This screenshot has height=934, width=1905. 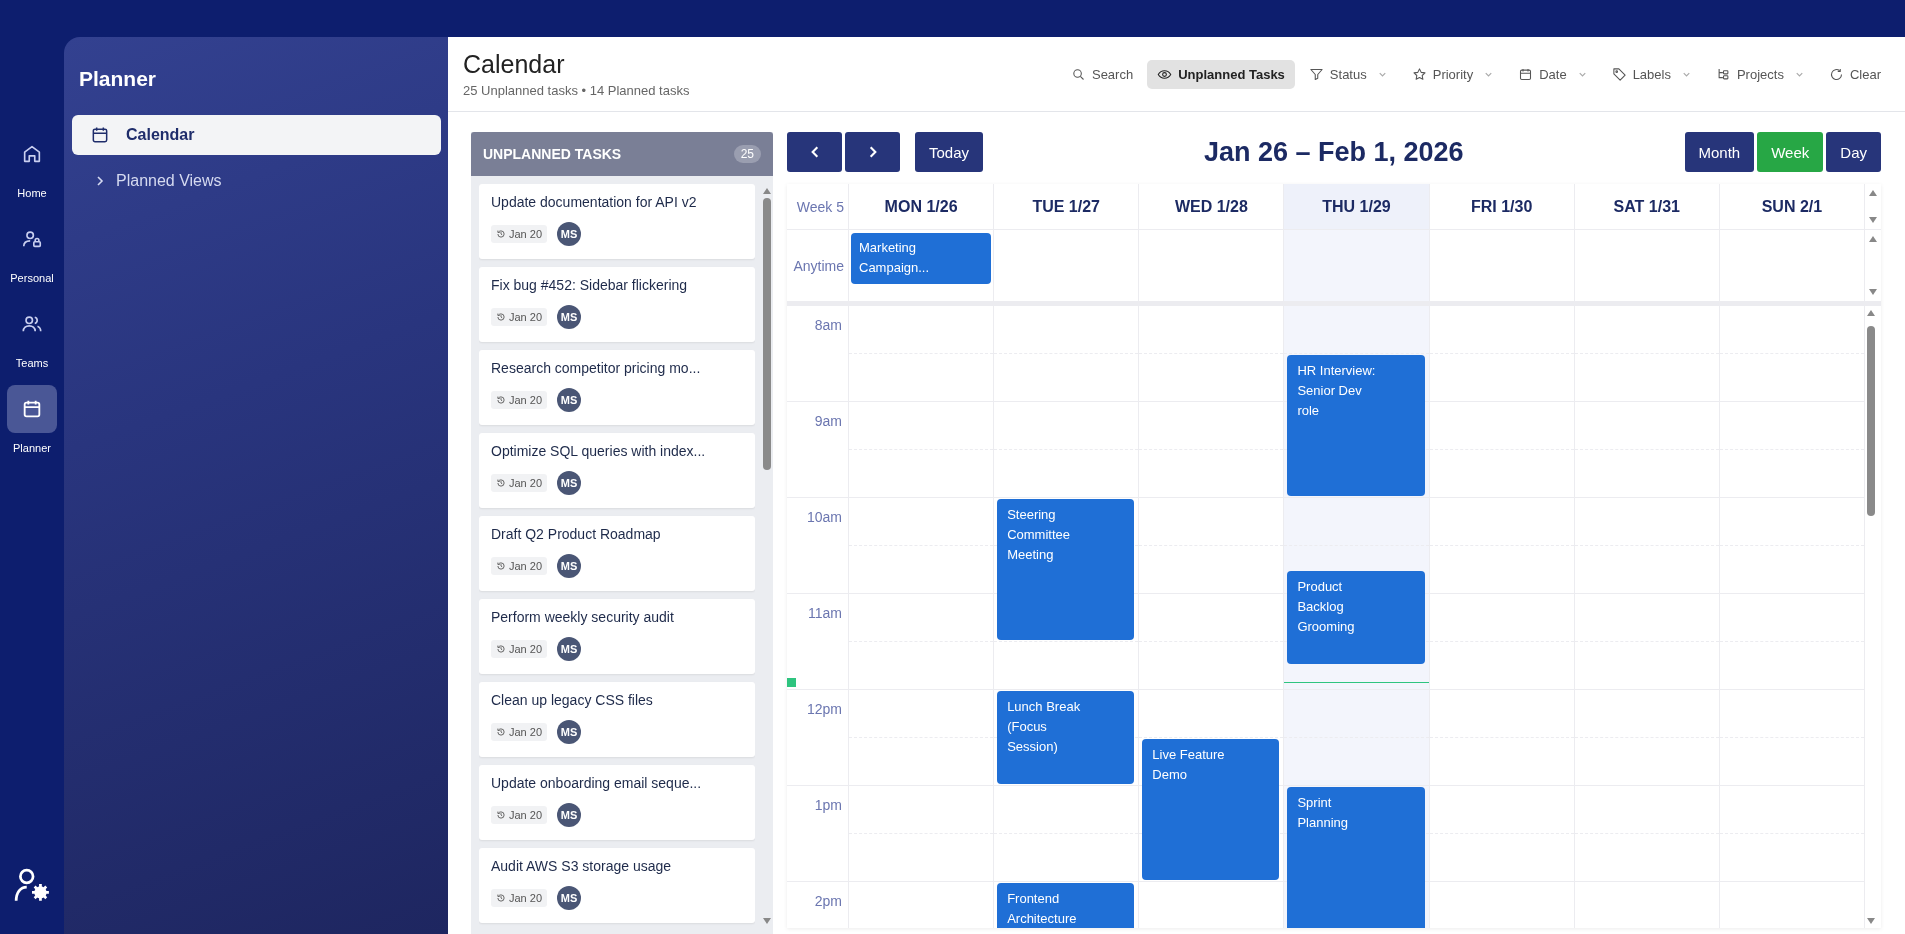 I want to click on day-header: SAT 1/31, so click(x=1647, y=206).